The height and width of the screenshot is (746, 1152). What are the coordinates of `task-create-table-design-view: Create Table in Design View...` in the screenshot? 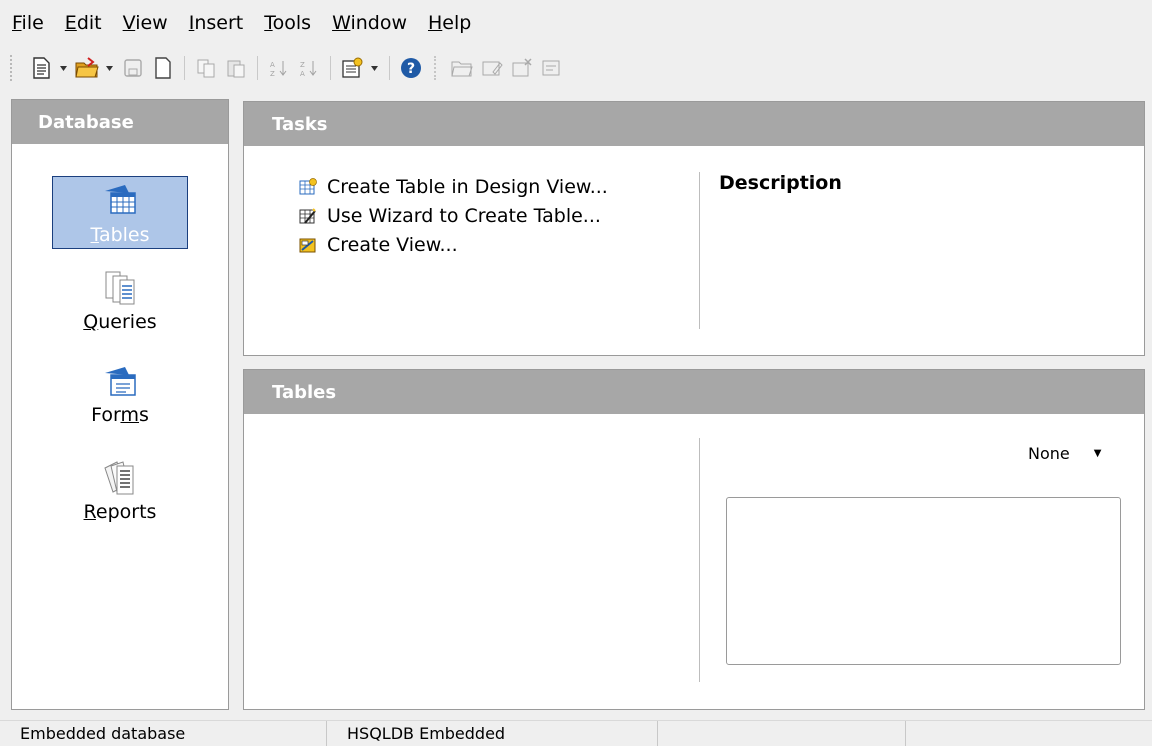 It's located at (453, 186).